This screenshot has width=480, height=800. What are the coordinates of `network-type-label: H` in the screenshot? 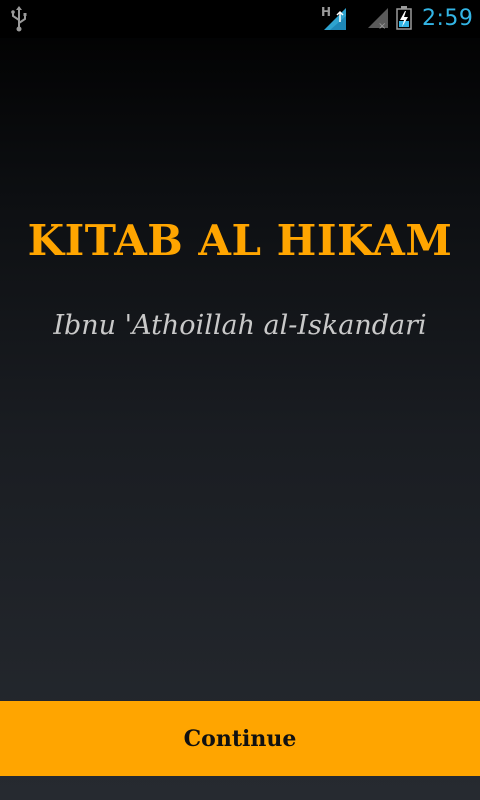 It's located at (326, 12).